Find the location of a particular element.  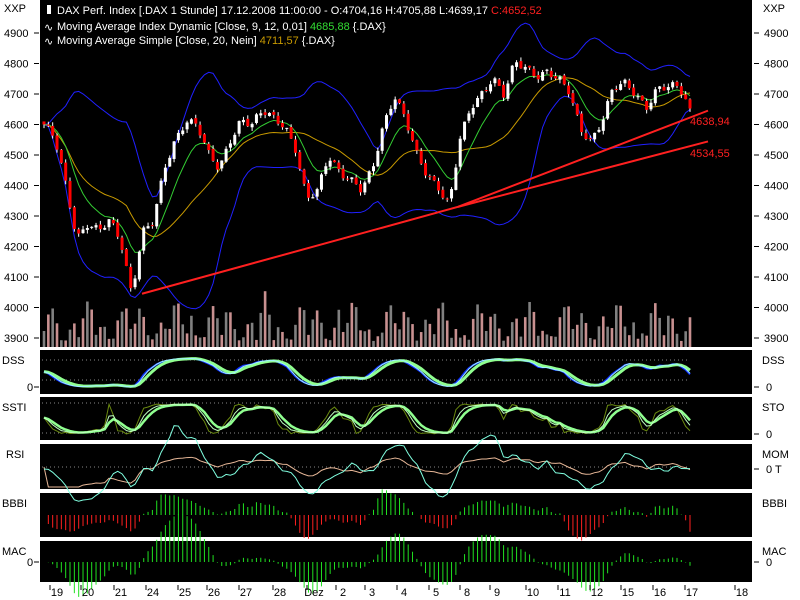

x-tick-label: 2 is located at coordinates (343, 593).